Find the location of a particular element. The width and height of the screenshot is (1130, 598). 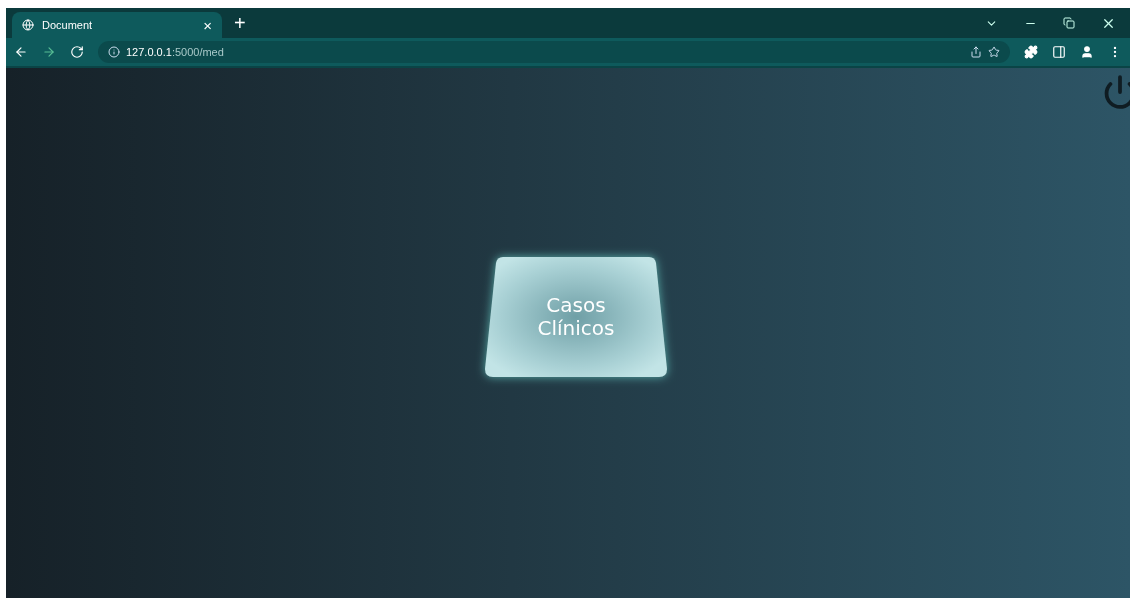

back-icon is located at coordinates (21, 52).